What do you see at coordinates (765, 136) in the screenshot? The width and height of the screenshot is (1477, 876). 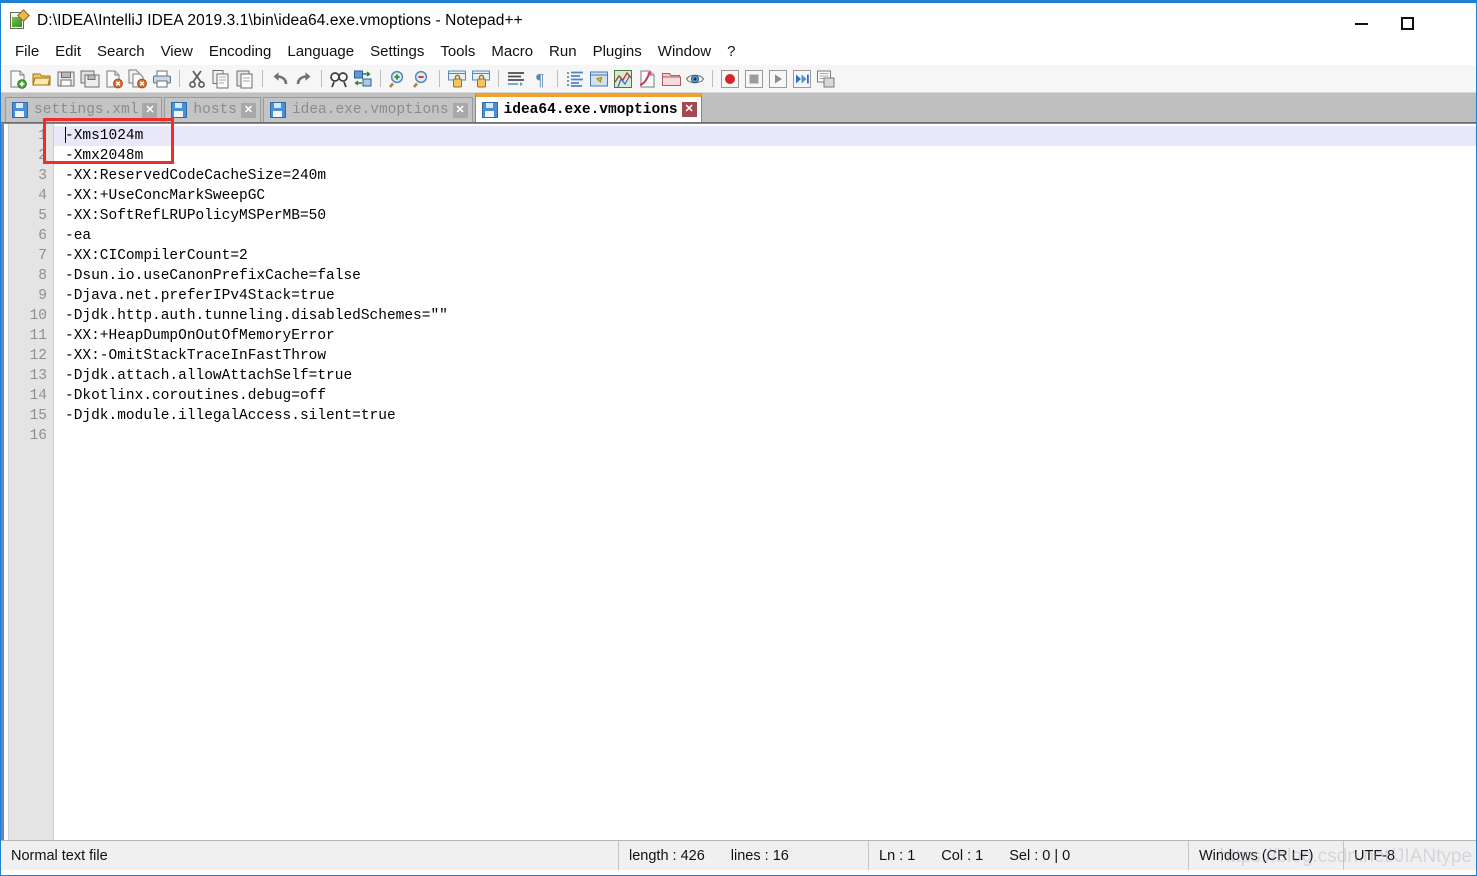 I see `code-line: -Xms1024m` at bounding box center [765, 136].